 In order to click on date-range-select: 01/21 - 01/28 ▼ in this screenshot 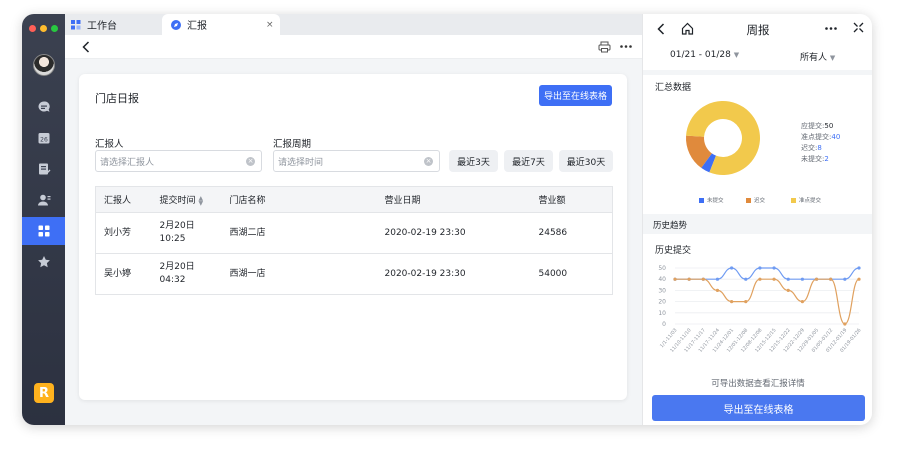, I will do `click(704, 55)`.